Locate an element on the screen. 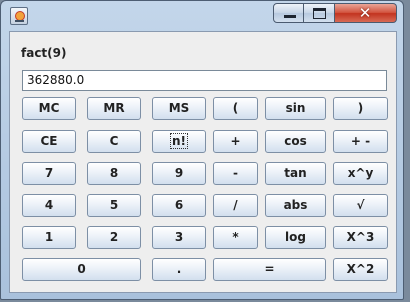 This screenshot has height=302, width=410. minimize-button is located at coordinates (288, 13).